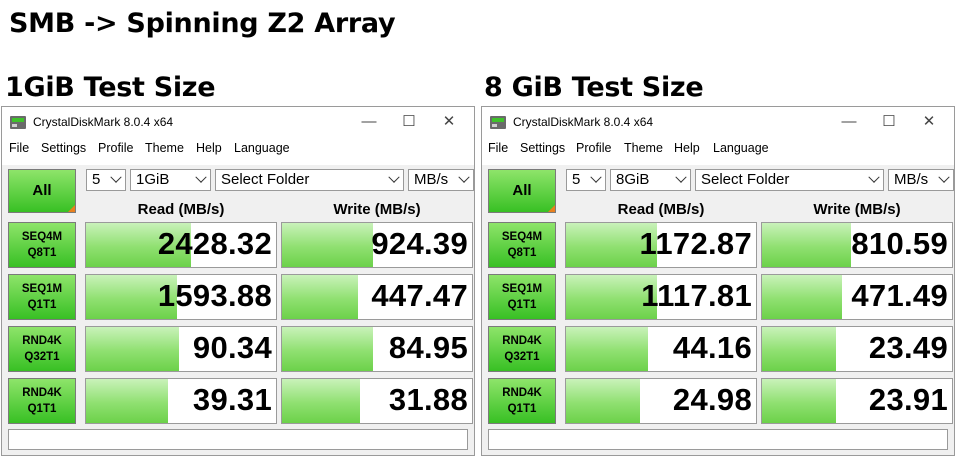  What do you see at coordinates (377, 349) in the screenshot?
I see `write-result-cell: 84.95` at bounding box center [377, 349].